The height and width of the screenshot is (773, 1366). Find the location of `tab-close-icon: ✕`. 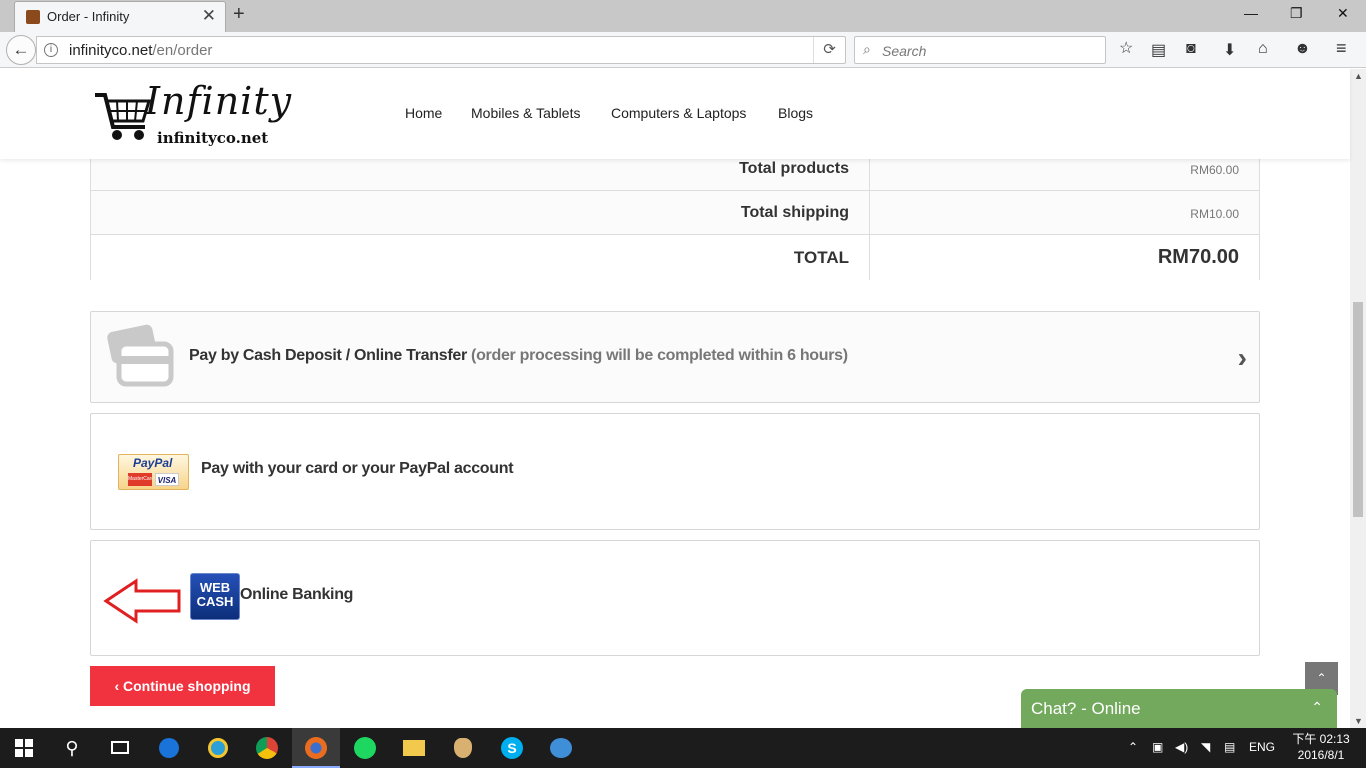

tab-close-icon: ✕ is located at coordinates (209, 16).